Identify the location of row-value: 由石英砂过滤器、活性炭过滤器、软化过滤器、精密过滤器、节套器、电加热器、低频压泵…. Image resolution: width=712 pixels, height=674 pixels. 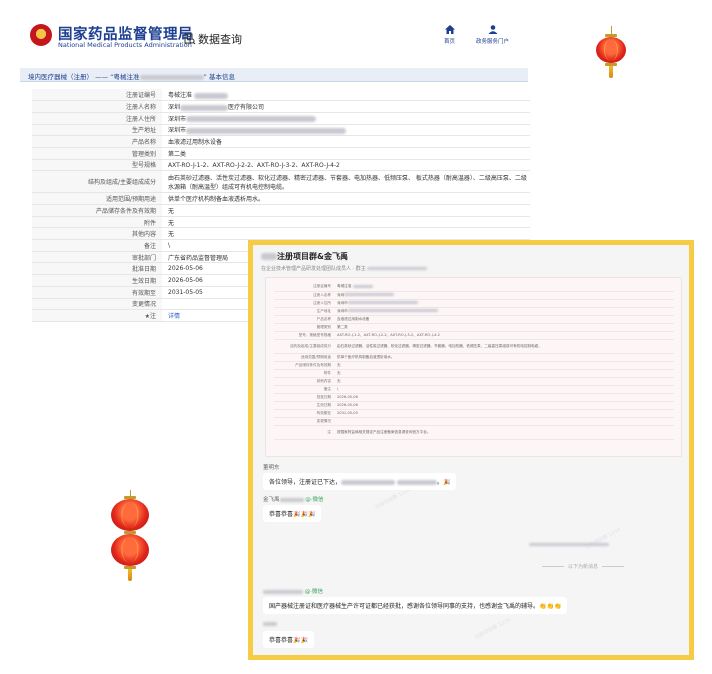
(346, 182).